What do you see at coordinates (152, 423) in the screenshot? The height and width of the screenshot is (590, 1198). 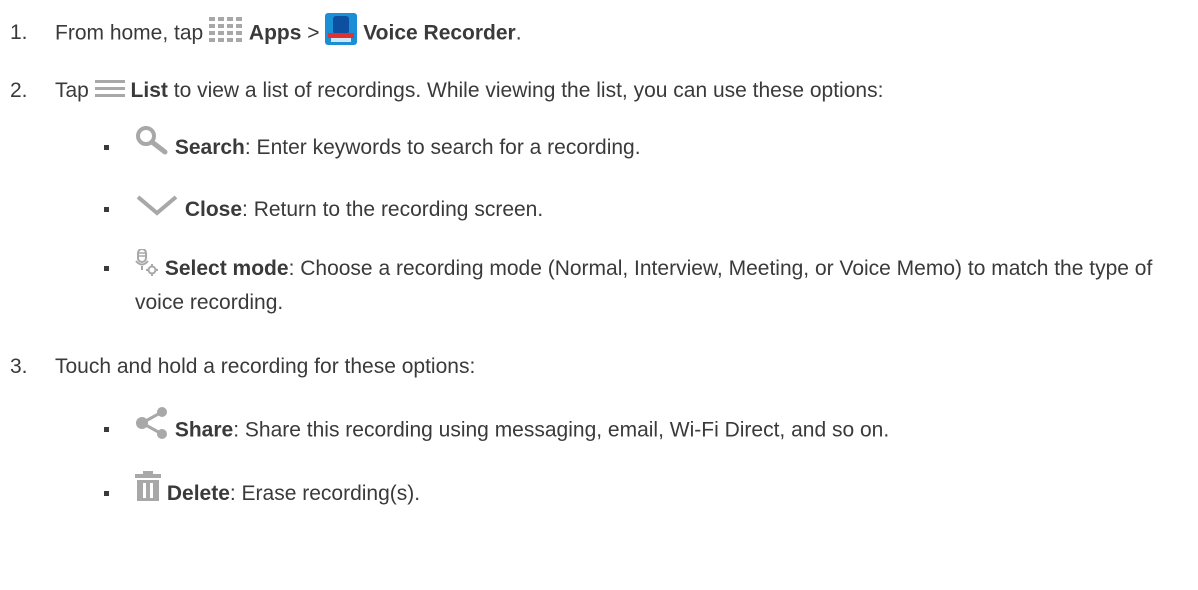 I see `share-icon` at bounding box center [152, 423].